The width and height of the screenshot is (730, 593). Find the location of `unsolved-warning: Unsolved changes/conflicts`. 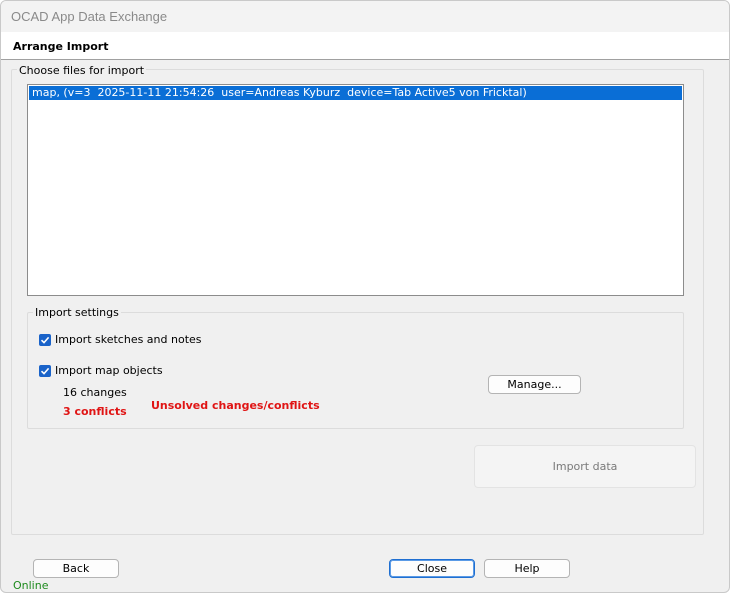

unsolved-warning: Unsolved changes/conflicts is located at coordinates (235, 405).